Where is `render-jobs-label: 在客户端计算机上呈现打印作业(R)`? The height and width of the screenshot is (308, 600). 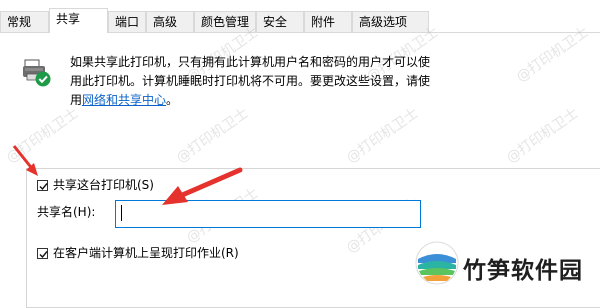
render-jobs-label: 在客户端计算机上呈现打印作业(R) is located at coordinates (146, 253).